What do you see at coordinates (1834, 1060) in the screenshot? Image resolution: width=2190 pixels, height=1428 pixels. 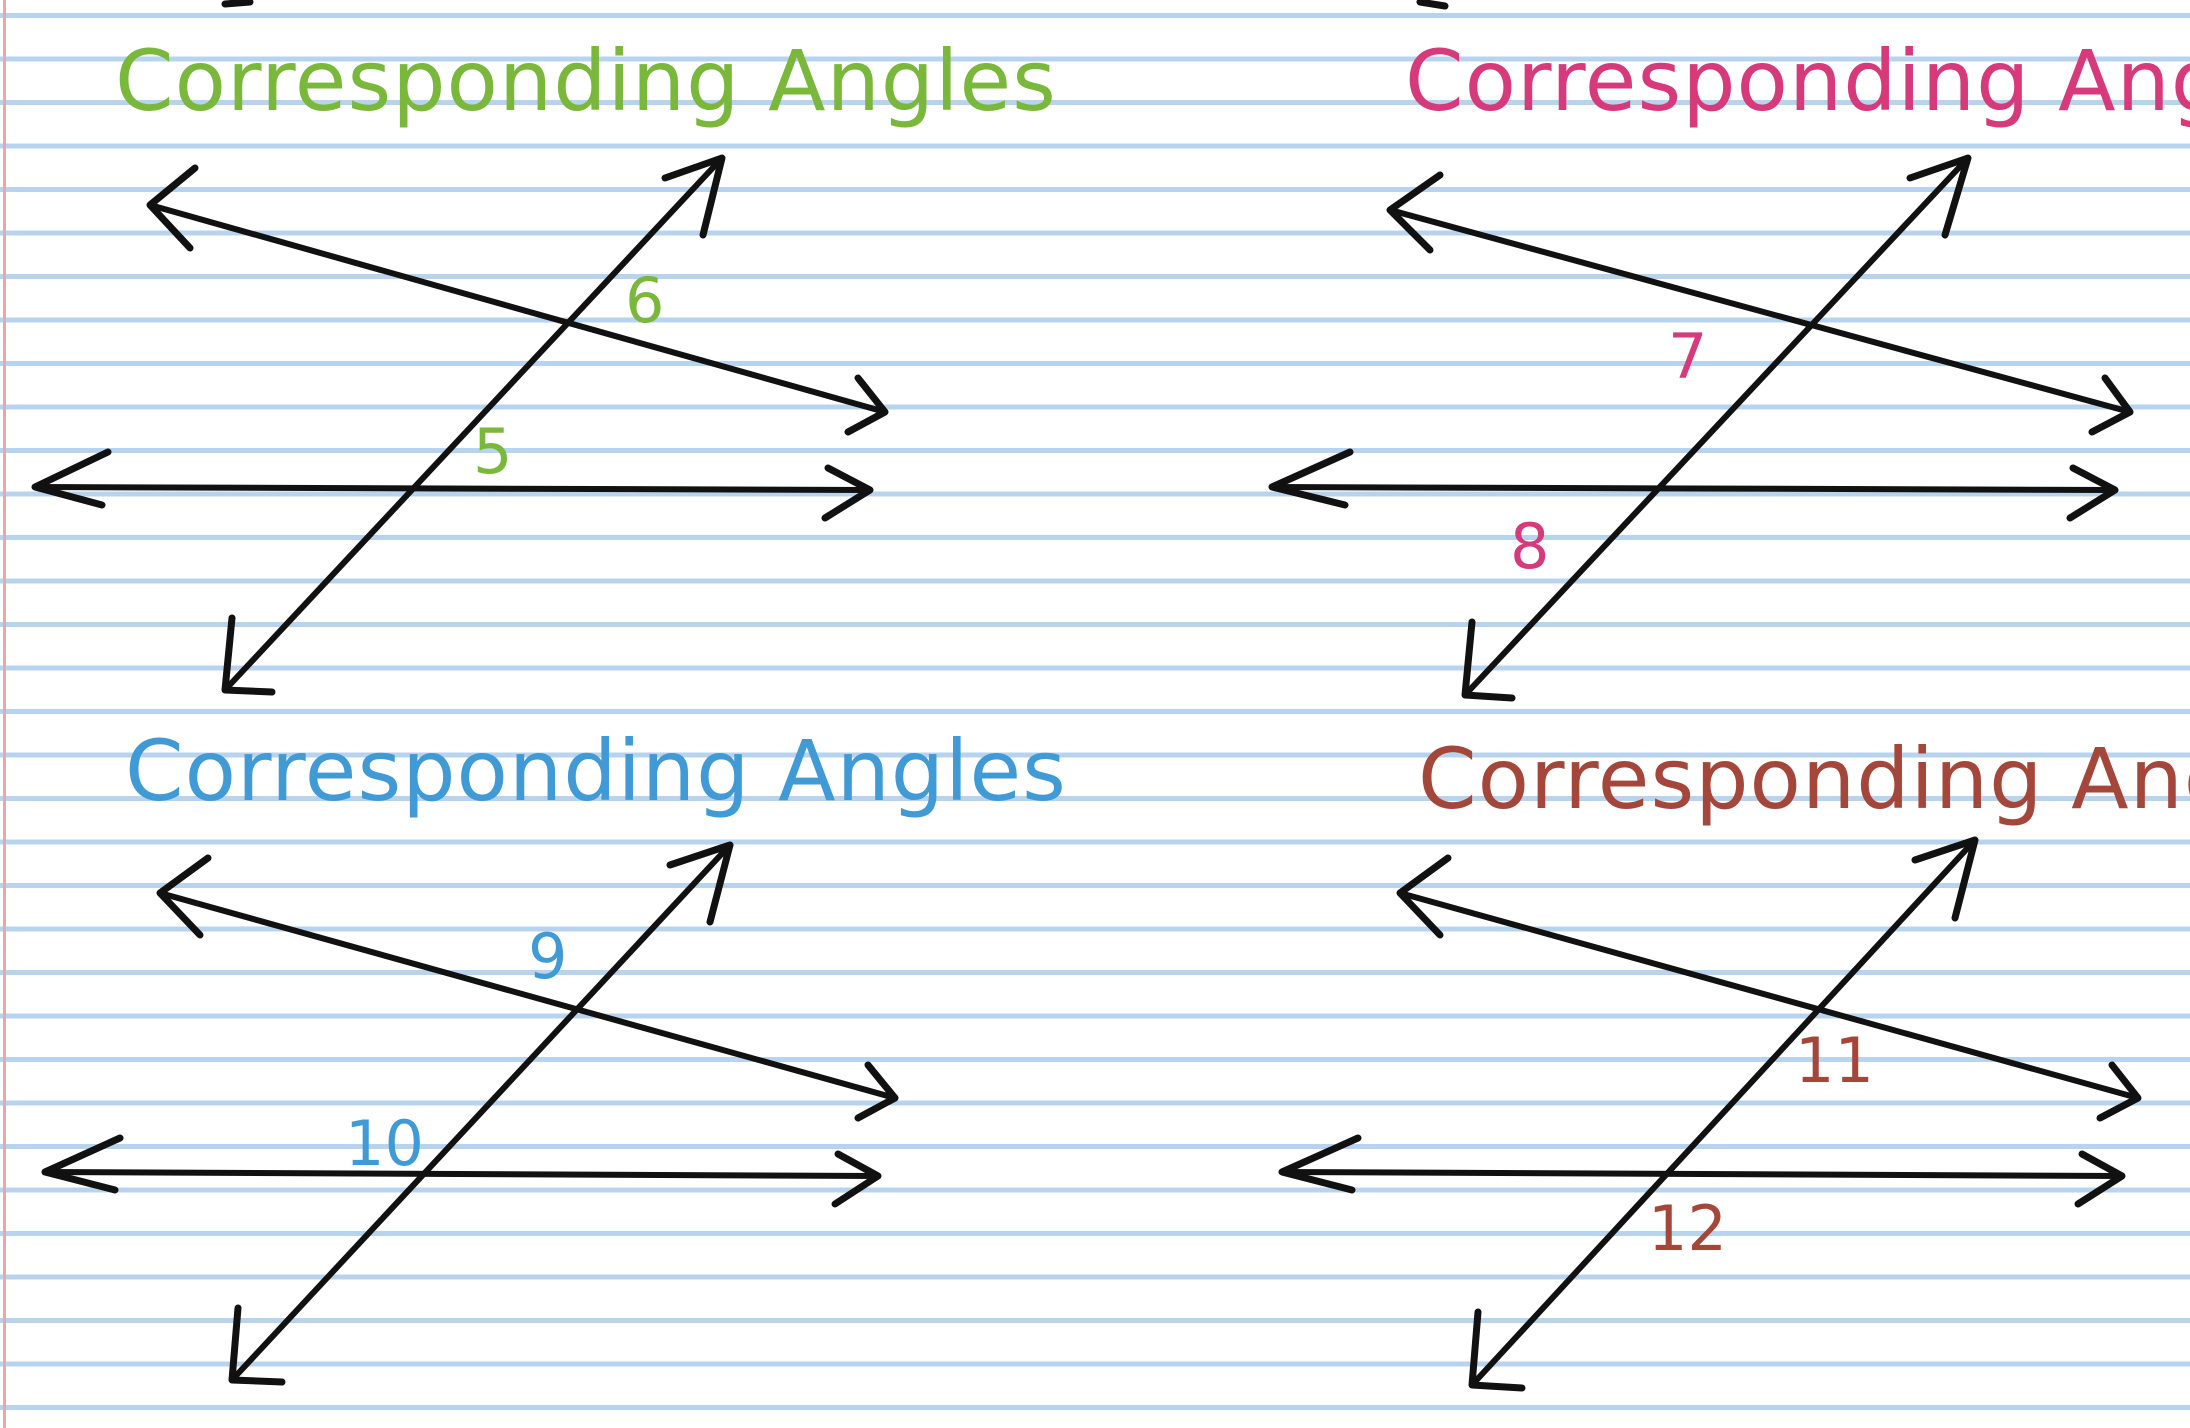 I see `angle-label-11: 11` at bounding box center [1834, 1060].